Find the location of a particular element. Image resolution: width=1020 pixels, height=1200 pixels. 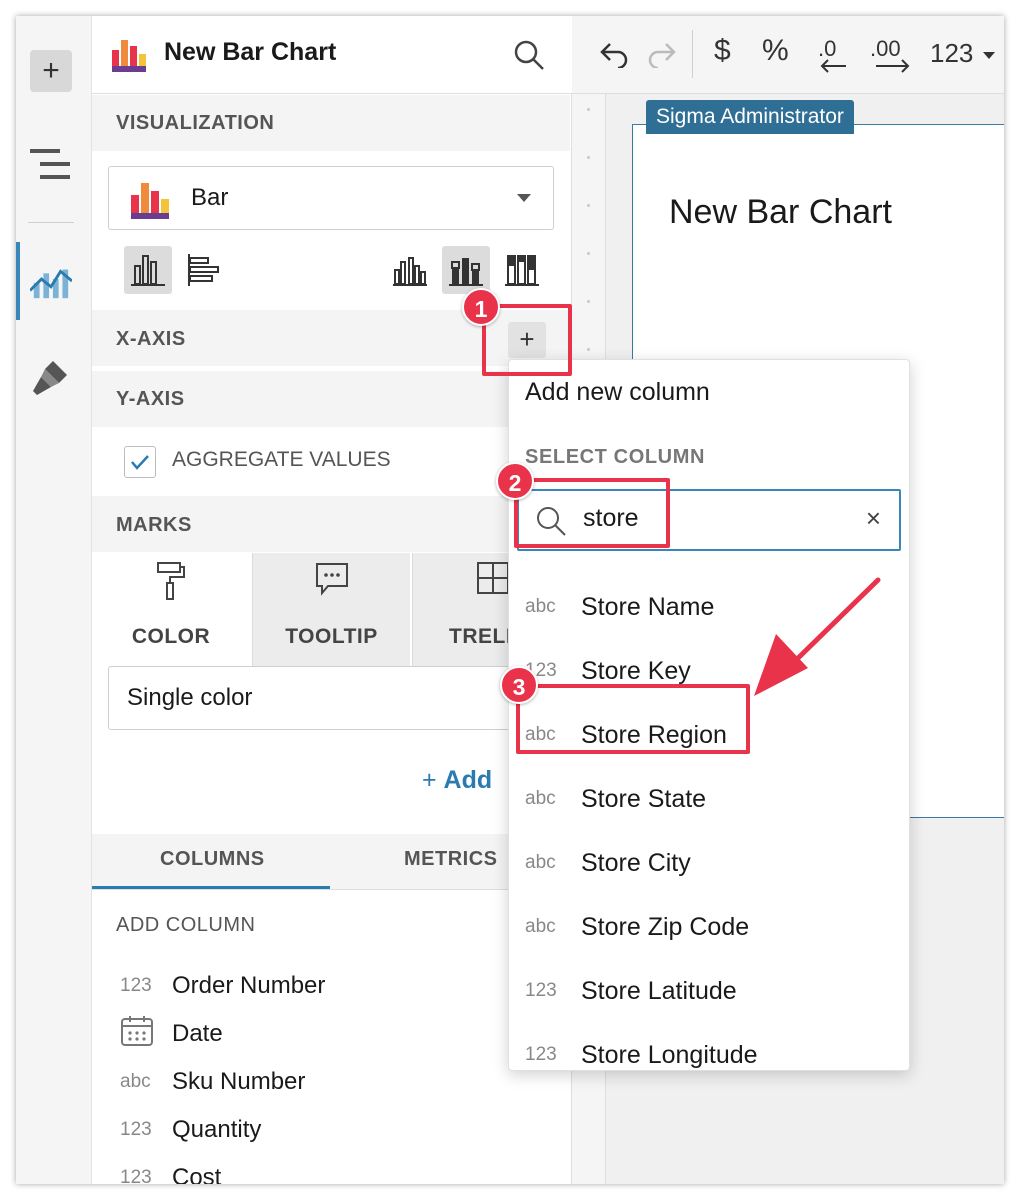

format-button is located at coordinates (51, 377).